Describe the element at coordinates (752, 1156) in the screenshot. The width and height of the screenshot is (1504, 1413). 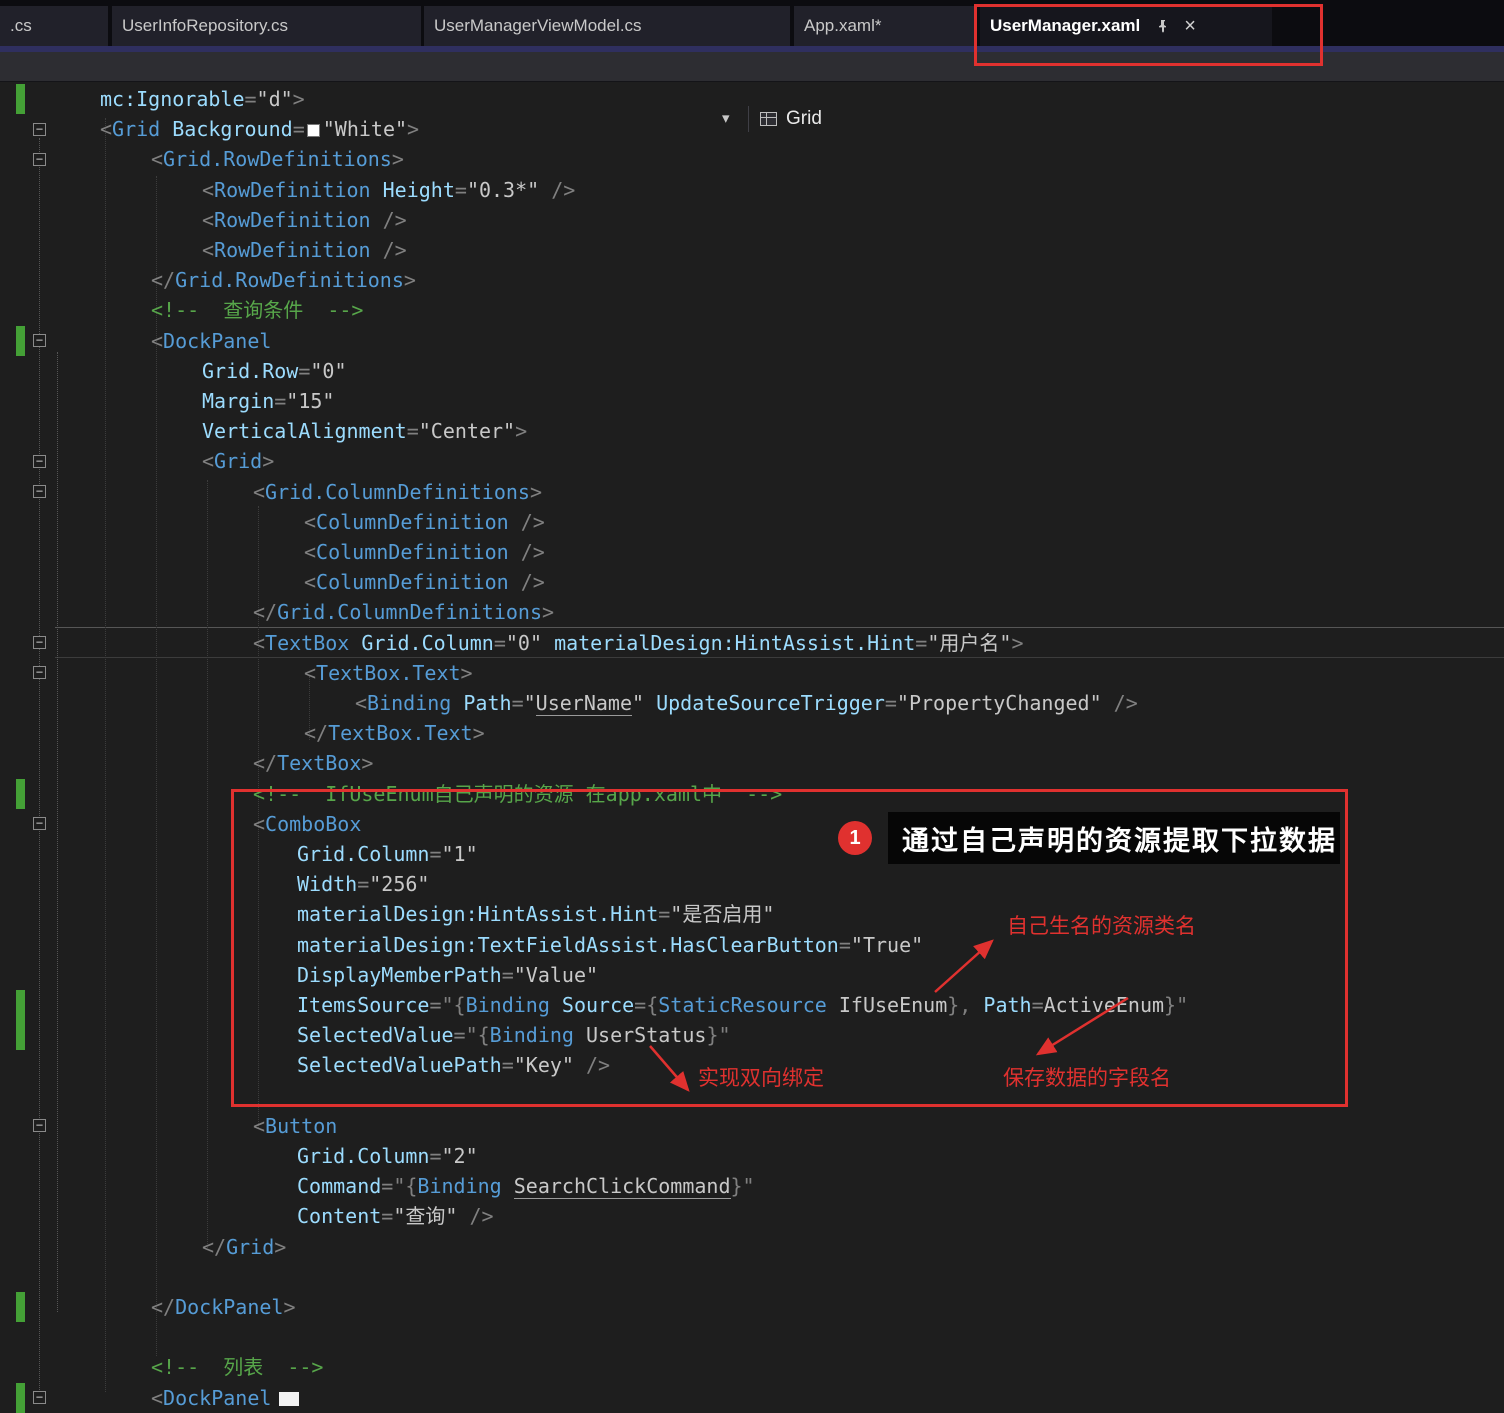
I see `code-line: Grid.Column="2"` at that location.